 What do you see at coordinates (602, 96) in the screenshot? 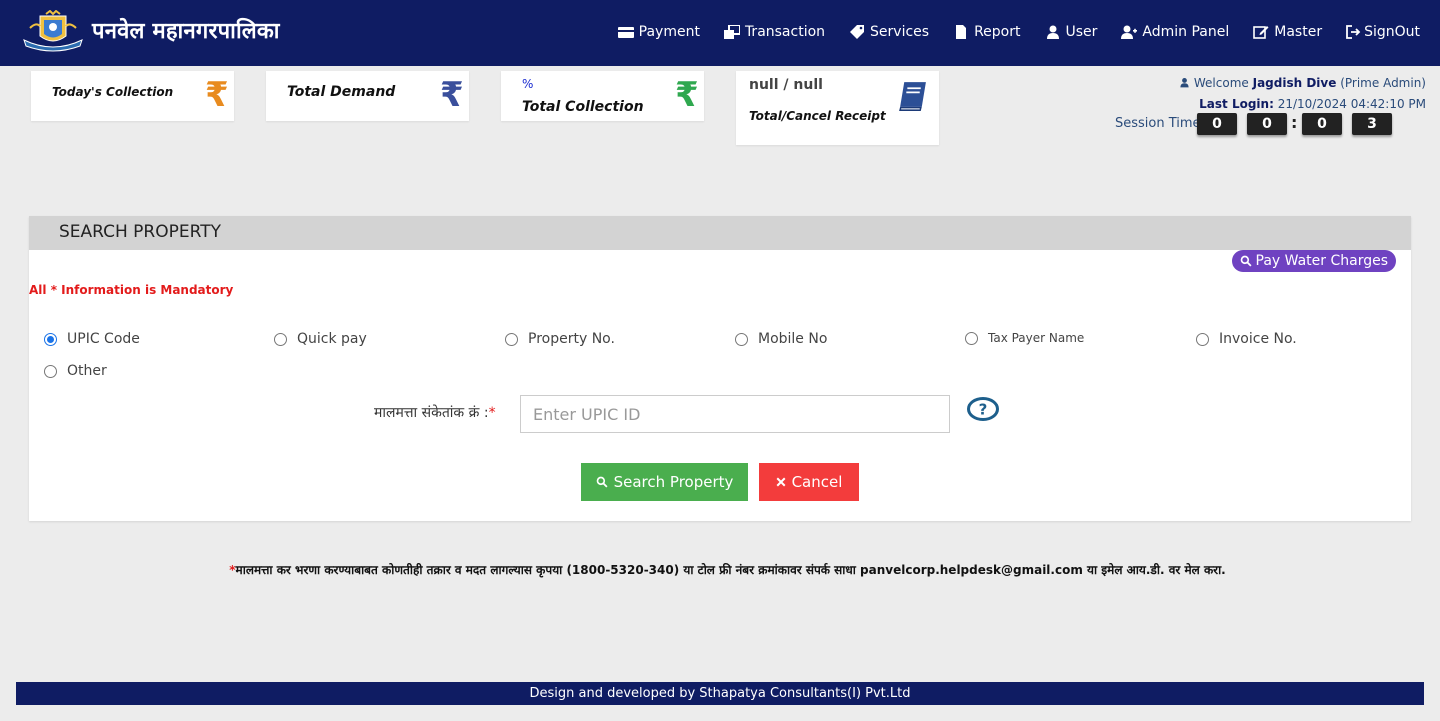
I see `total-collection-card: % Total Collection ₹` at bounding box center [602, 96].